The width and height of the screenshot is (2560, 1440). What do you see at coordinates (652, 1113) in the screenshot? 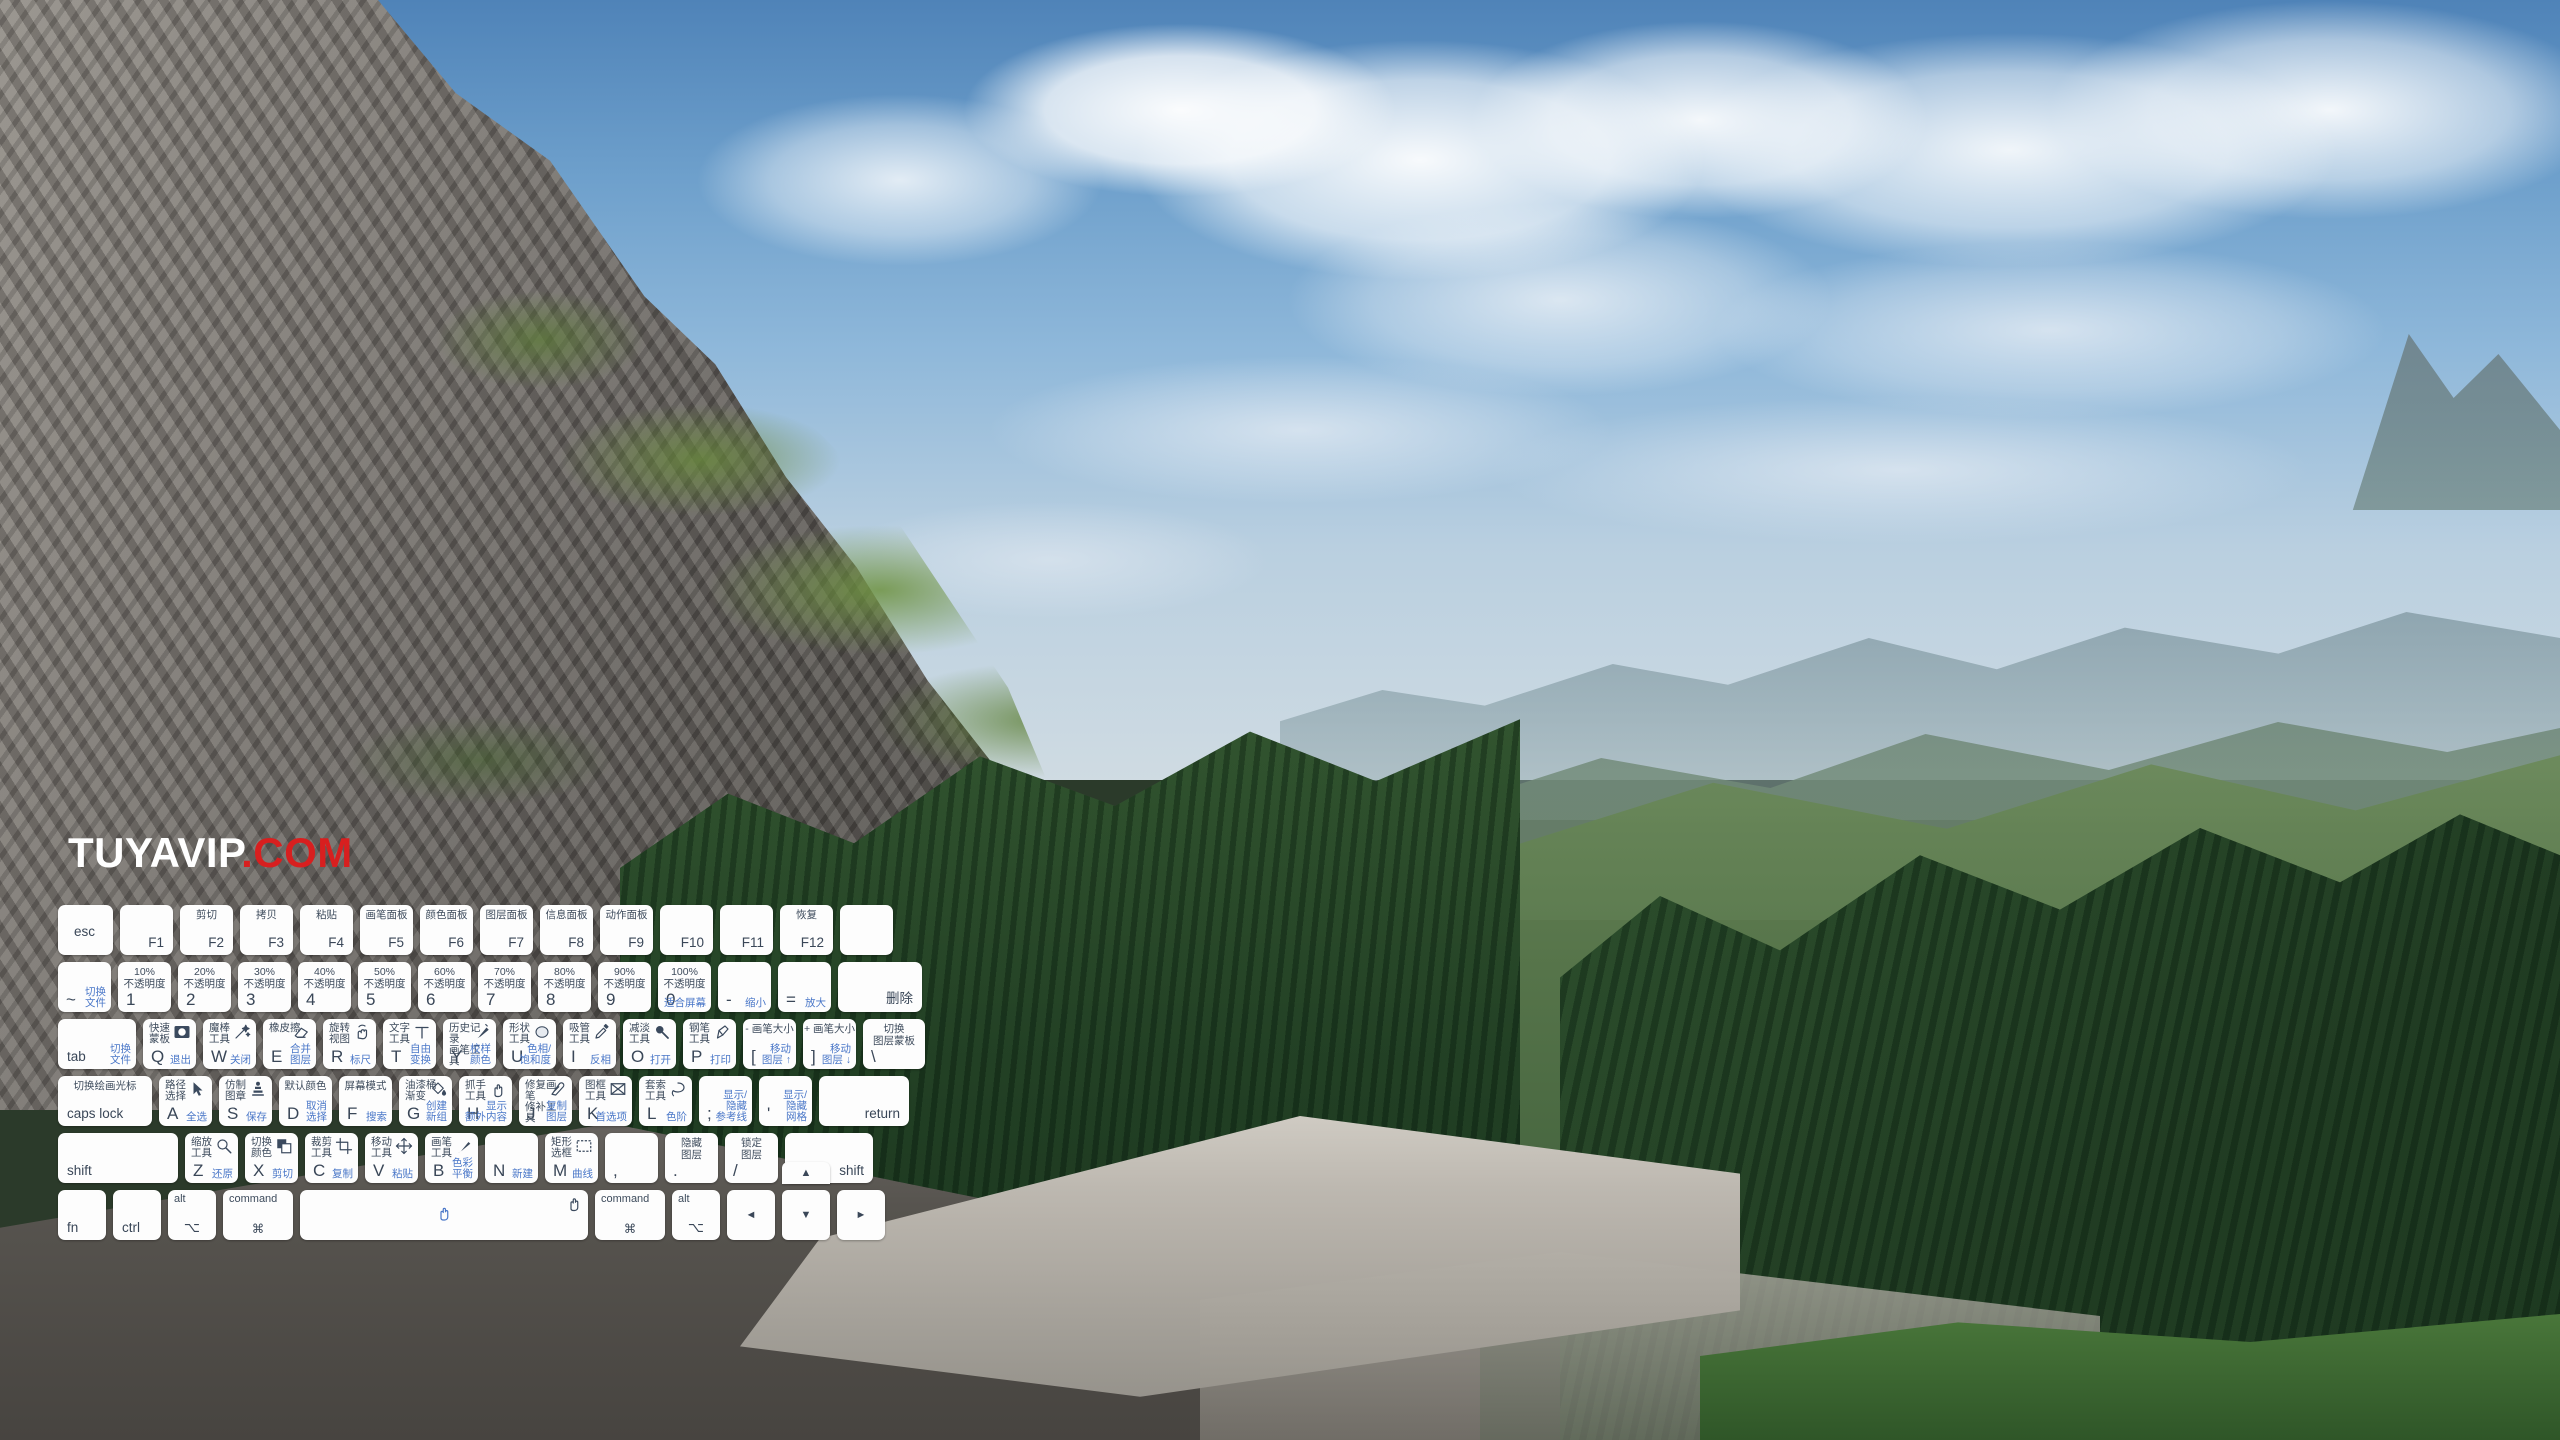
I see `key-label: L` at bounding box center [652, 1113].